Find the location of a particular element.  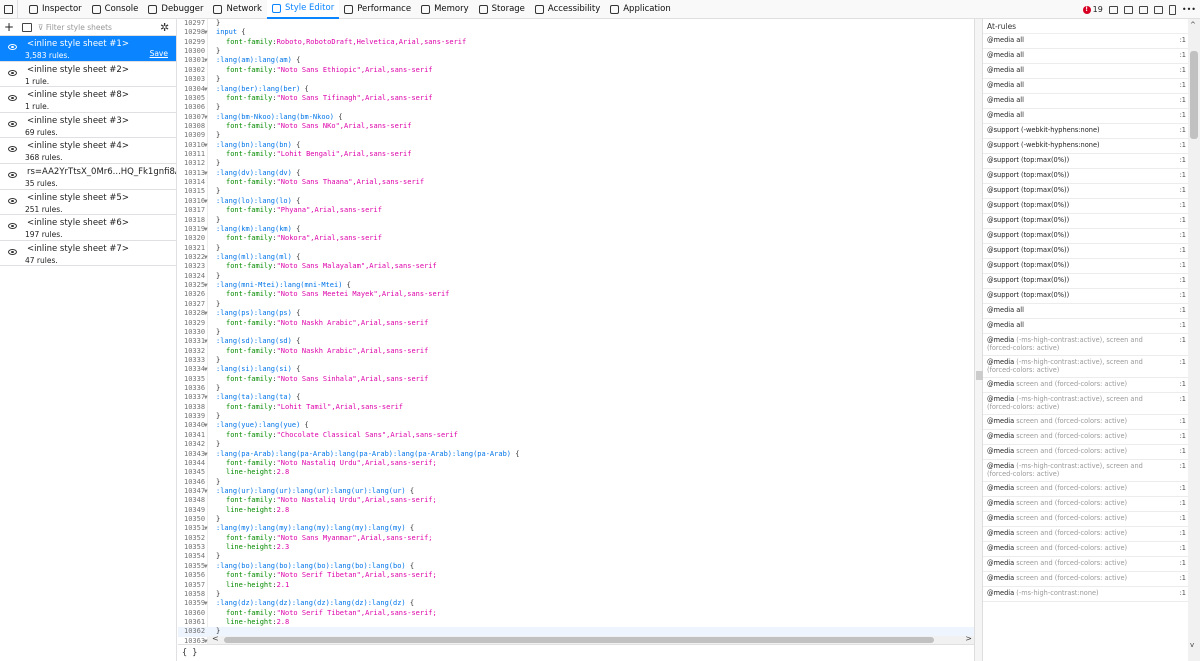

at-rule-item: @media (-ms-high-contrast:none):1 is located at coordinates (1091, 594).